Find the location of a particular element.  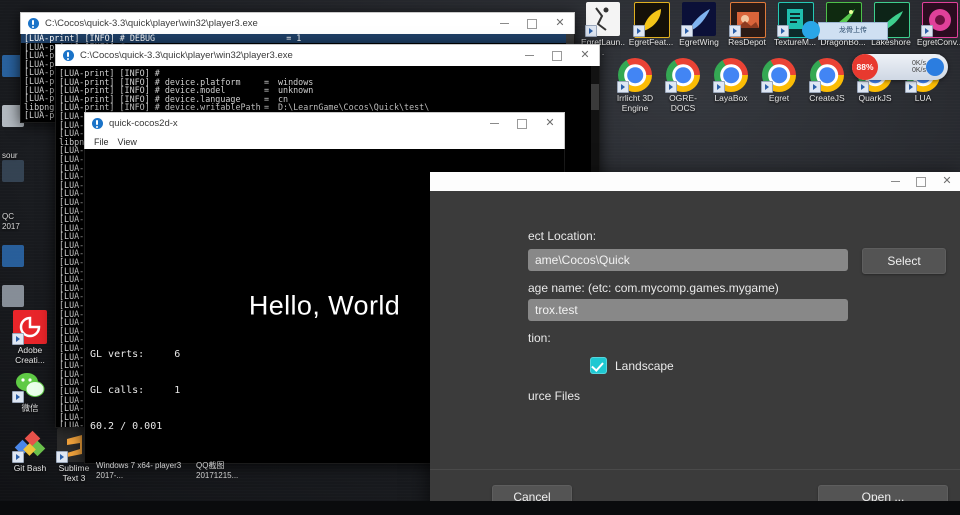

res-depot-icon is located at coordinates (747, 20).